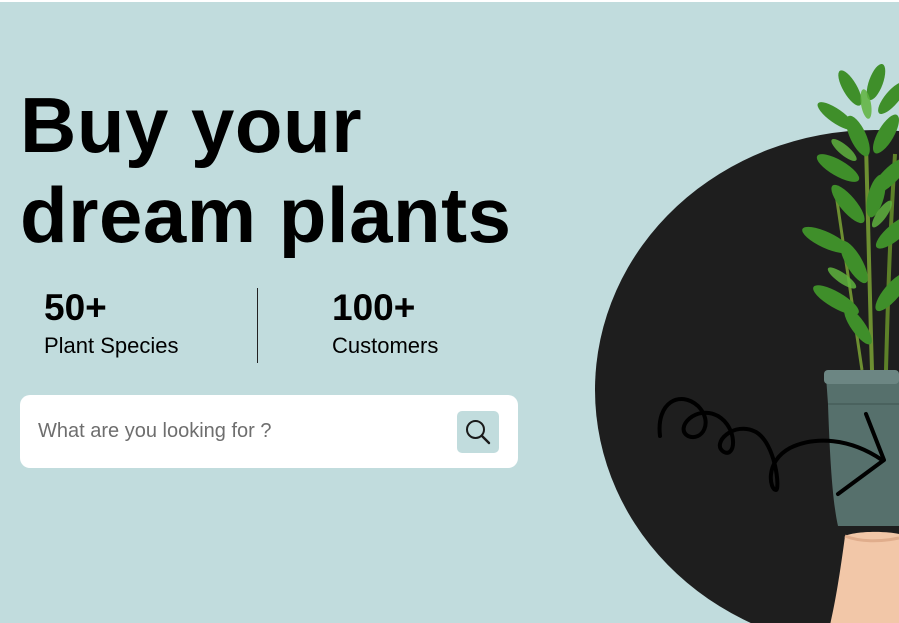 The image size is (899, 623). Describe the element at coordinates (75, 307) in the screenshot. I see `stat-value: 50+` at that location.